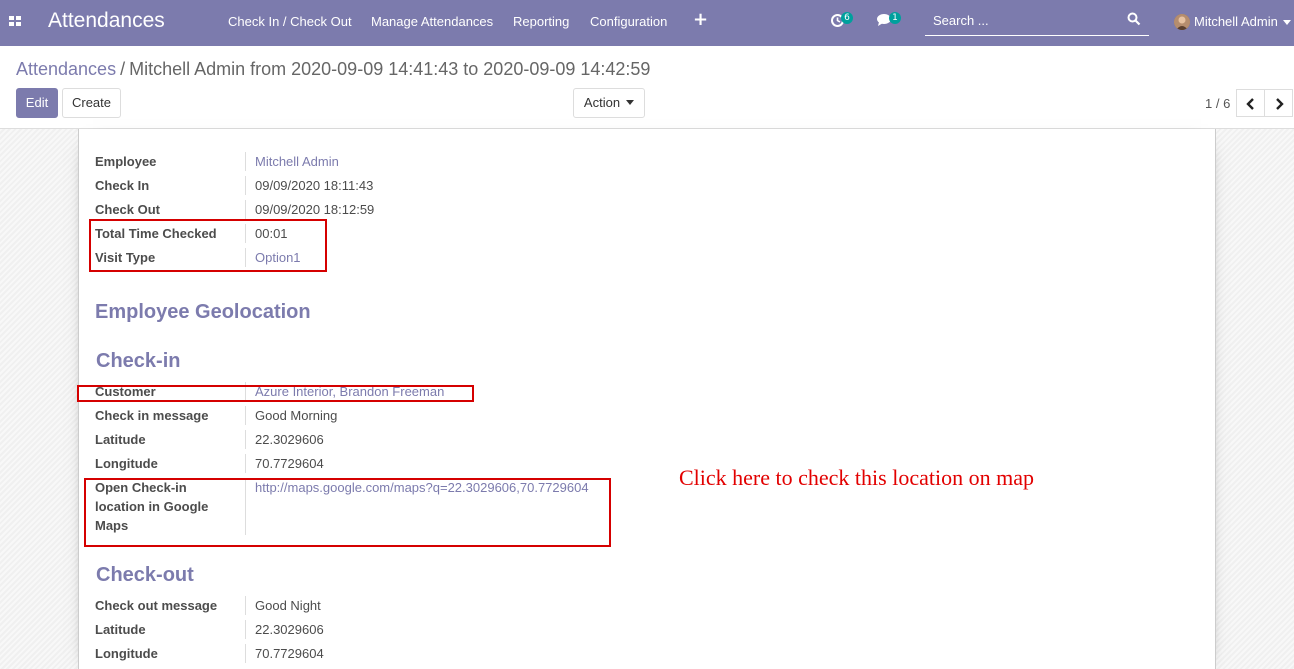  I want to click on plus-icon: +, so click(700, 19).